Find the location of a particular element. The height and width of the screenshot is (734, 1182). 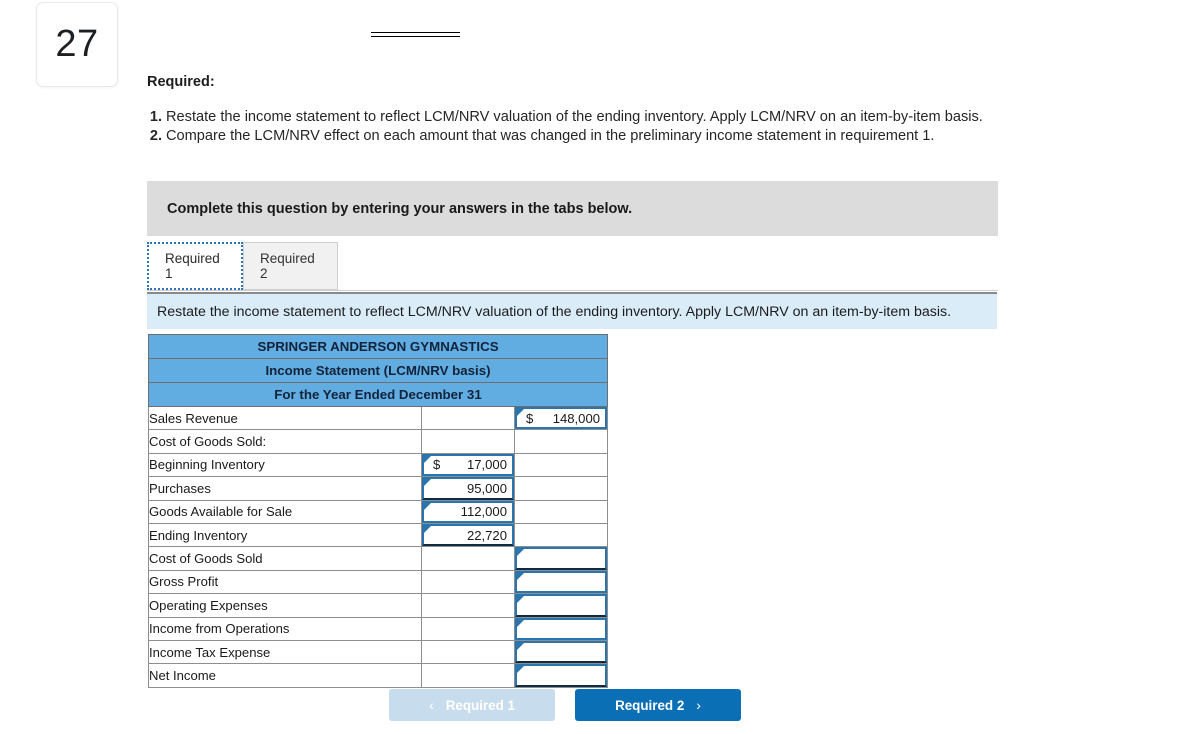

worksheet-right-cell: $148,000 is located at coordinates (561, 418).